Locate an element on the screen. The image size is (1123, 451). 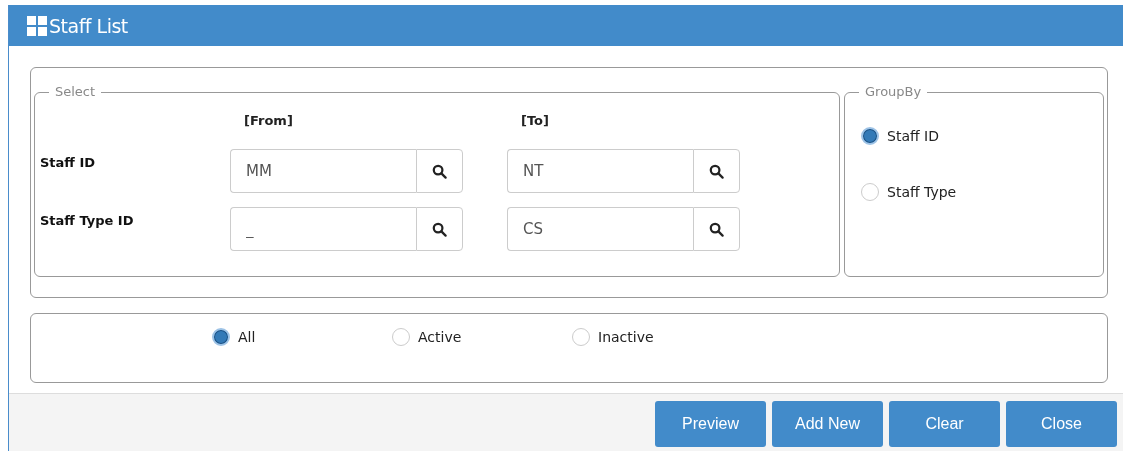
group-legend: Select is located at coordinates (75, 91).